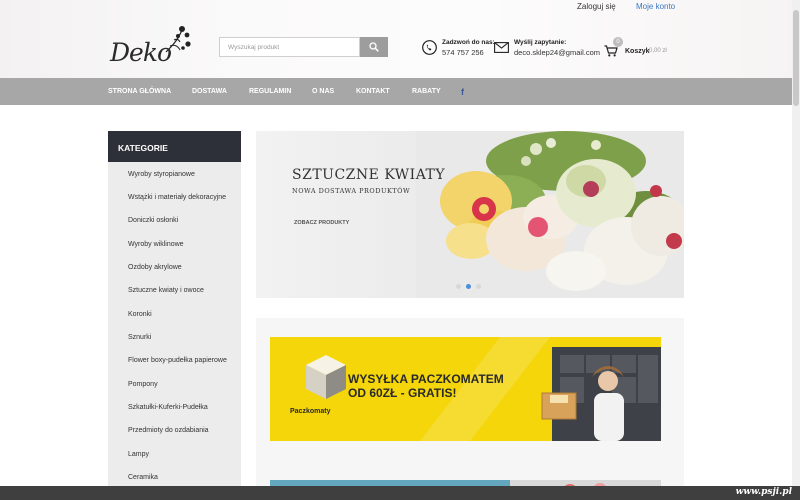 The image size is (800, 500). Describe the element at coordinates (168, 407) in the screenshot. I see `category-item: Szkatułki-Kuferki-Pudełka` at that location.